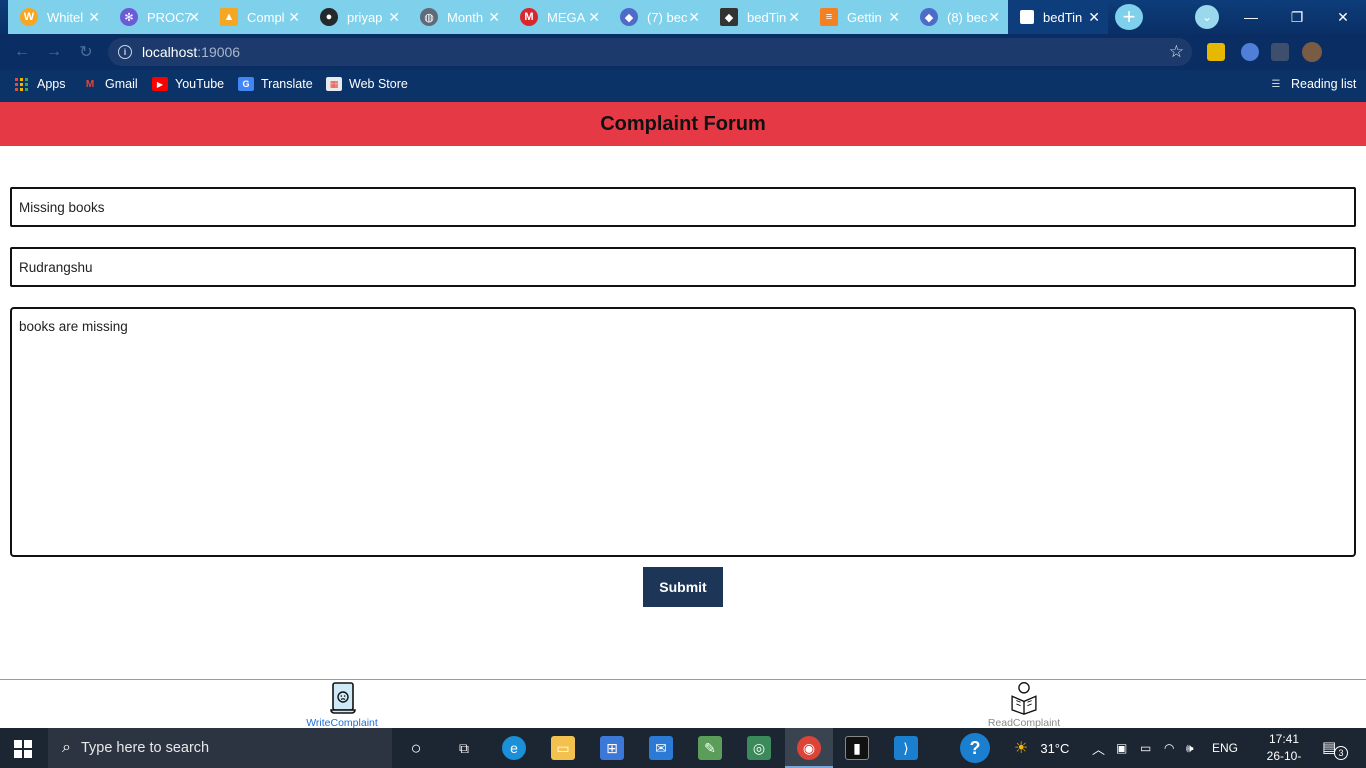 The image size is (1366, 768). I want to click on browser-tab: ≡ Gettin ✕, so click(858, 17).